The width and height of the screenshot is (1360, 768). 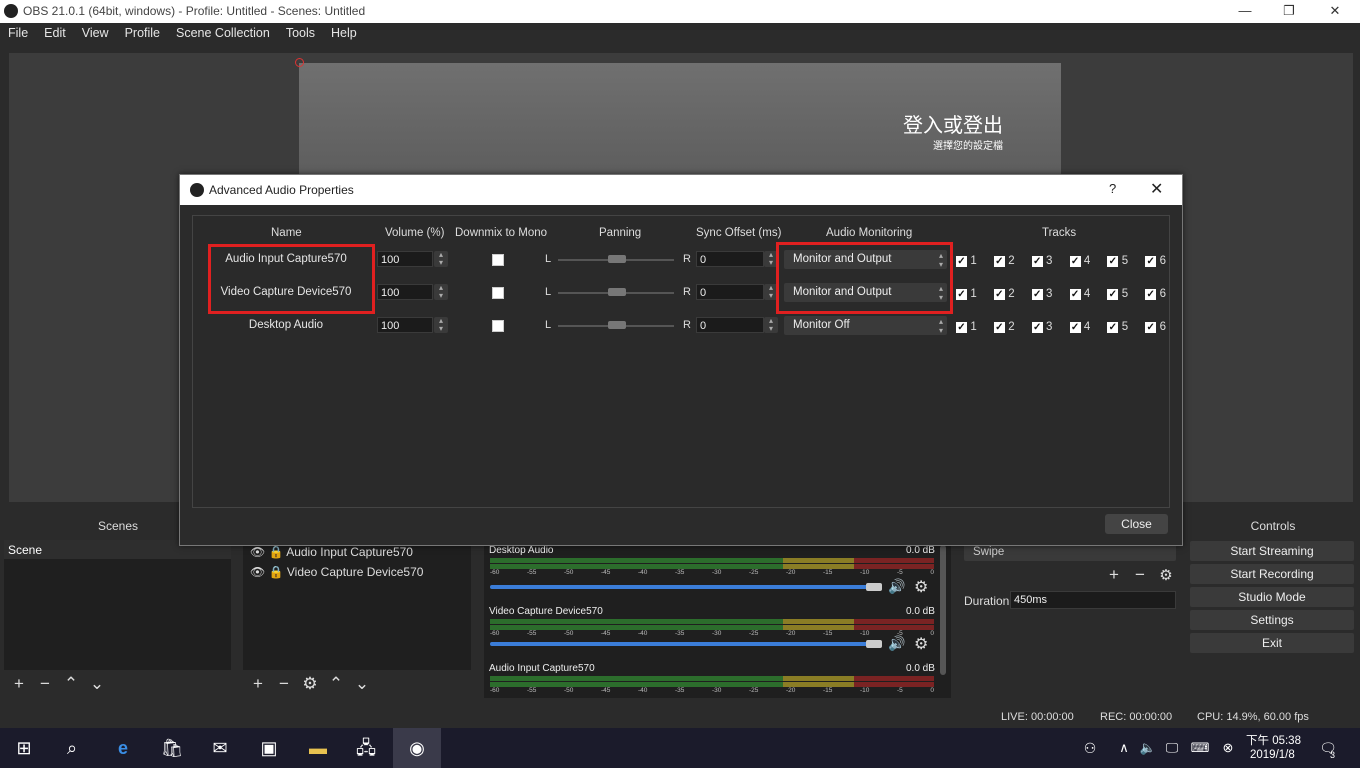 I want to click on menu-profile: Profile, so click(x=142, y=31).